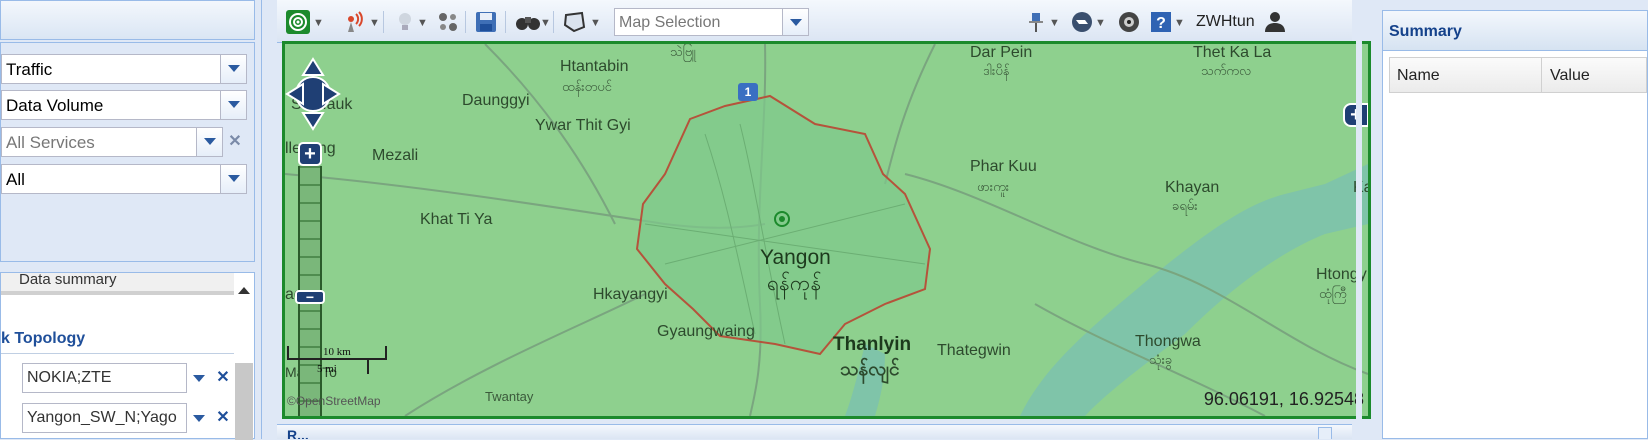  I want to click on region-dropdown-button, so click(199, 418).